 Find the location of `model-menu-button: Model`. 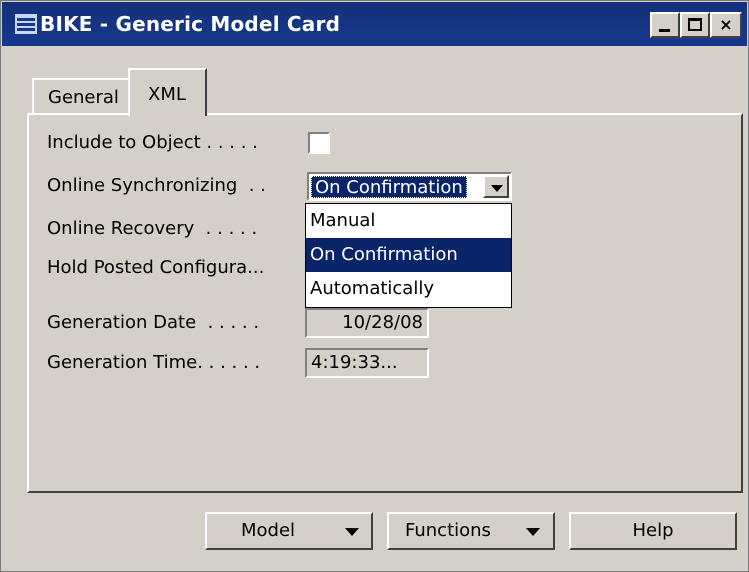

model-menu-button: Model is located at coordinates (289, 531).